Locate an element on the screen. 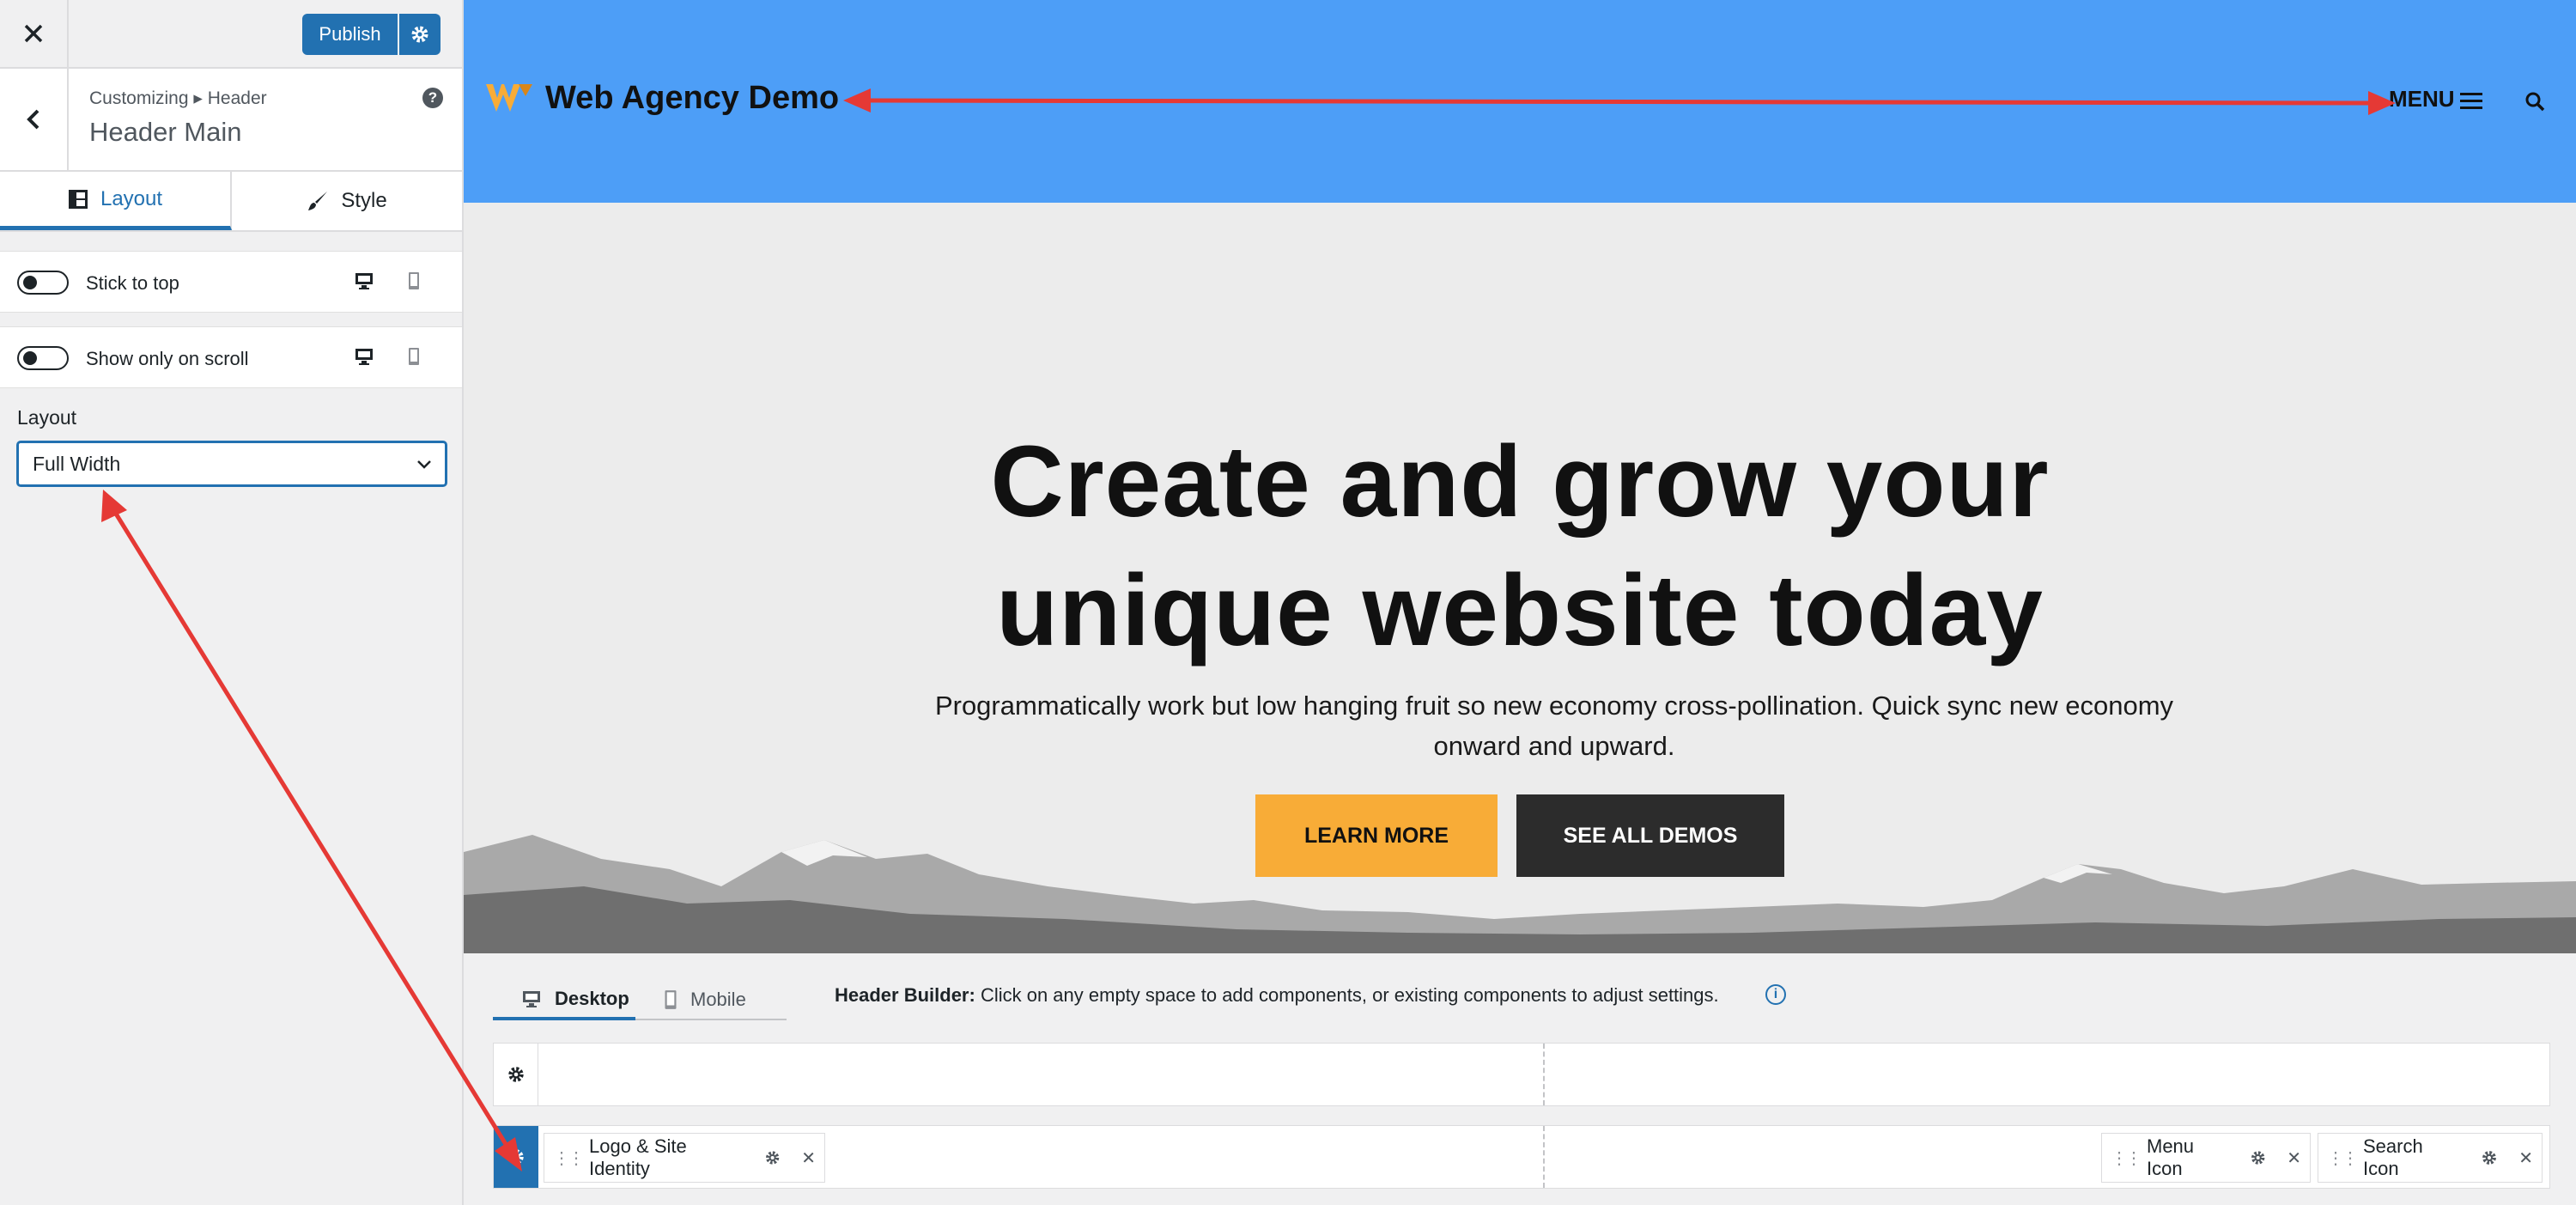 The image size is (2576, 1205). stick-to-top-label: Stick to top is located at coordinates (132, 283).